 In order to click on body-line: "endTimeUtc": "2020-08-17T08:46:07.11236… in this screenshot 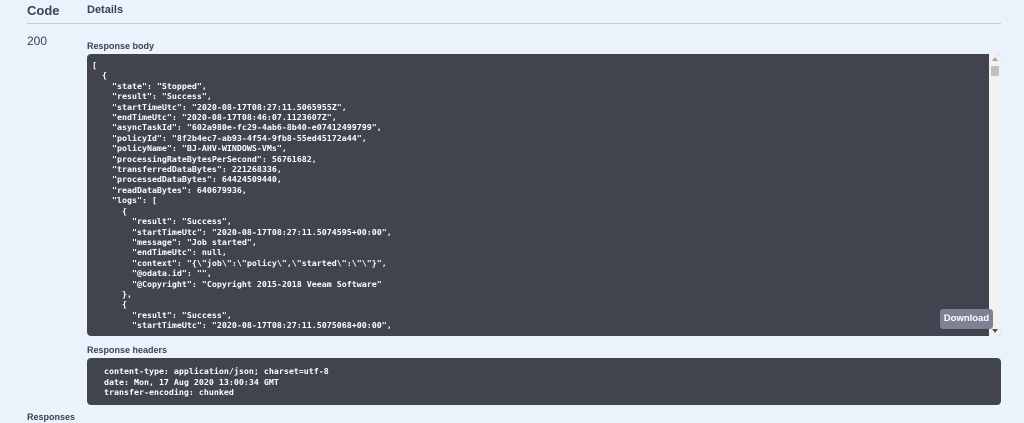, I will do `click(214, 117)`.